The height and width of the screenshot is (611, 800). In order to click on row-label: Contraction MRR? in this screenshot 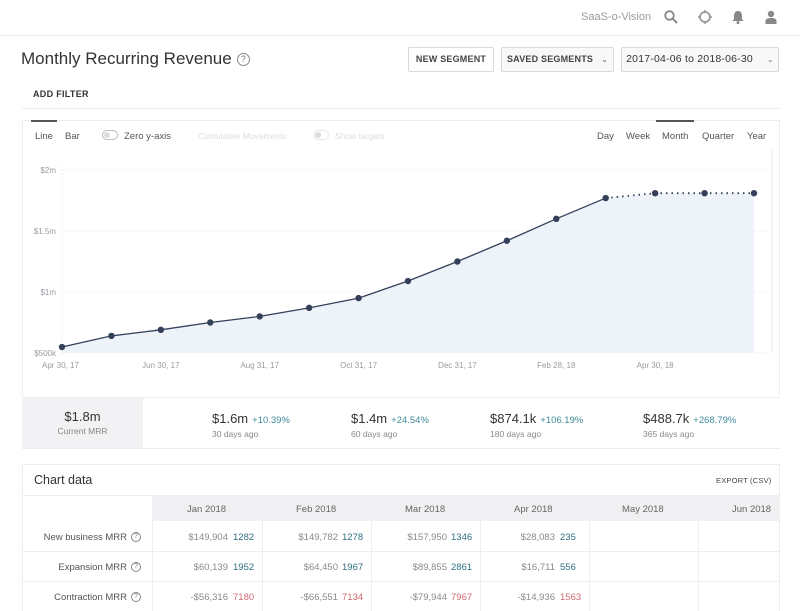, I will do `click(97, 597)`.